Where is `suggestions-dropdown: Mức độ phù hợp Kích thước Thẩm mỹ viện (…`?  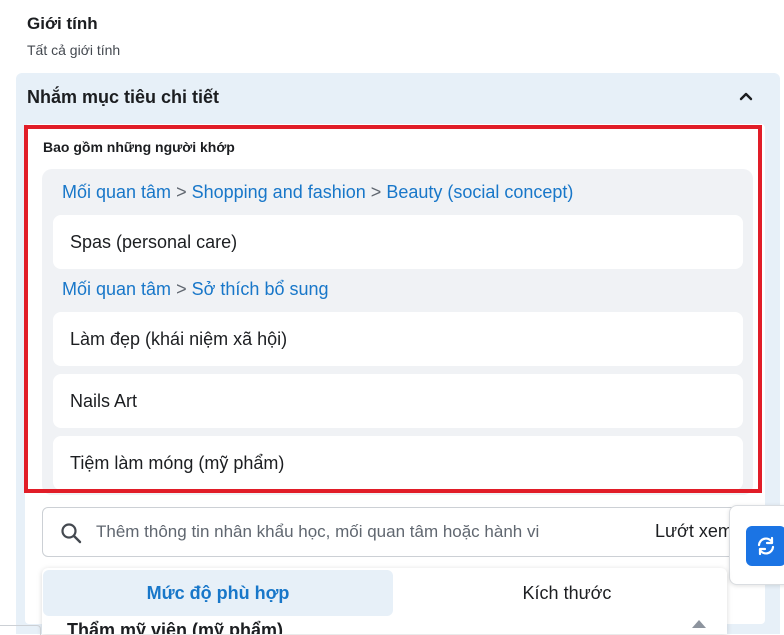
suggestions-dropdown: Mức độ phù hợp Kích thước Thẩm mỹ viện (… is located at coordinates (384, 601).